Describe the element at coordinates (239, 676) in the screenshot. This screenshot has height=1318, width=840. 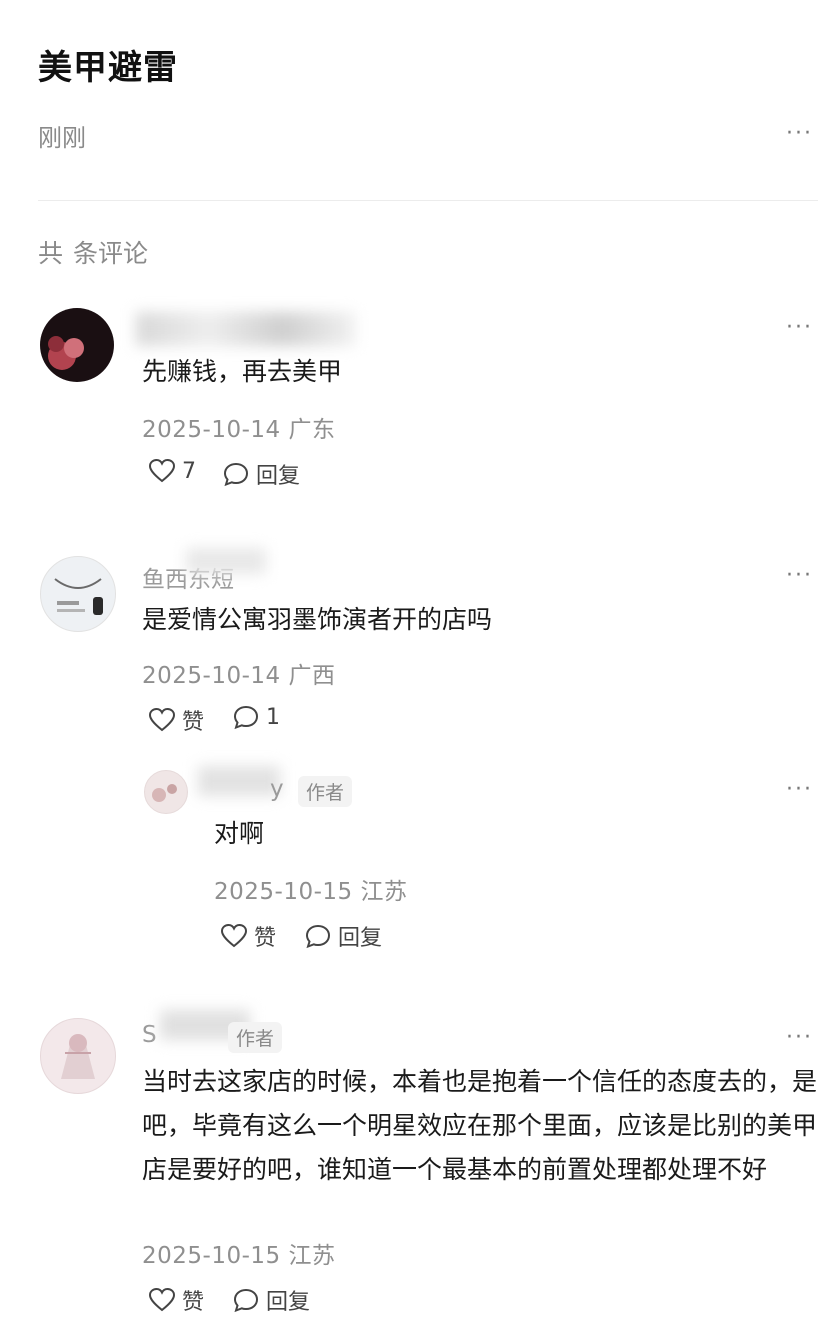
I see `comment-meta: 2025-10-14 广西` at that location.